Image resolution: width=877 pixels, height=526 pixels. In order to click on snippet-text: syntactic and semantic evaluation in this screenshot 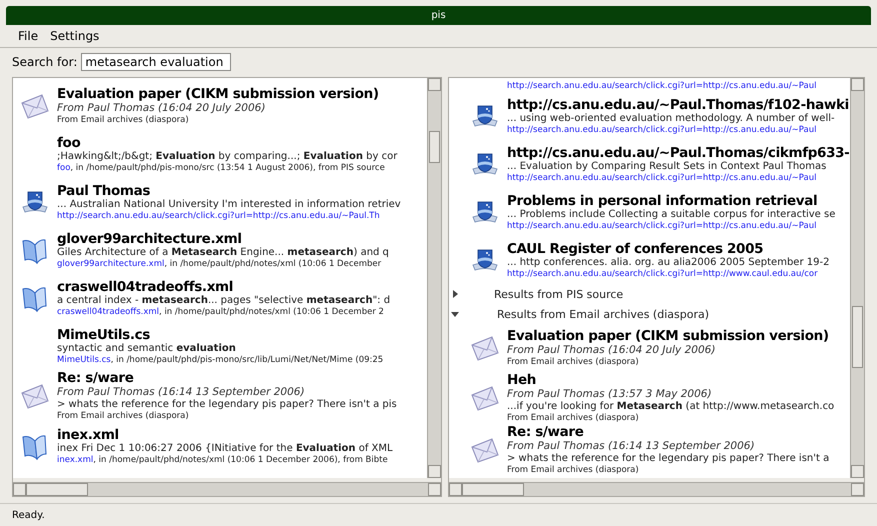, I will do `click(147, 348)`.